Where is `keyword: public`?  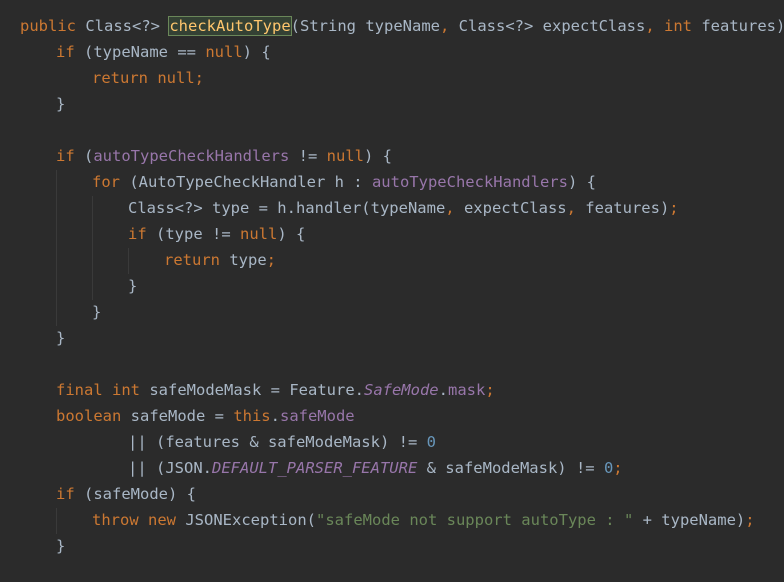 keyword: public is located at coordinates (48, 26).